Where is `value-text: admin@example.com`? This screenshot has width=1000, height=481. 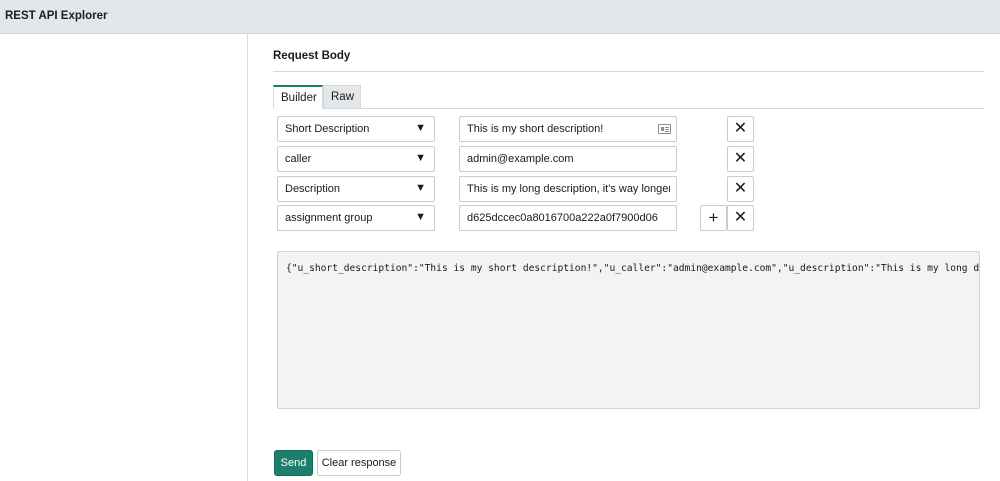 value-text: admin@example.com is located at coordinates (520, 159).